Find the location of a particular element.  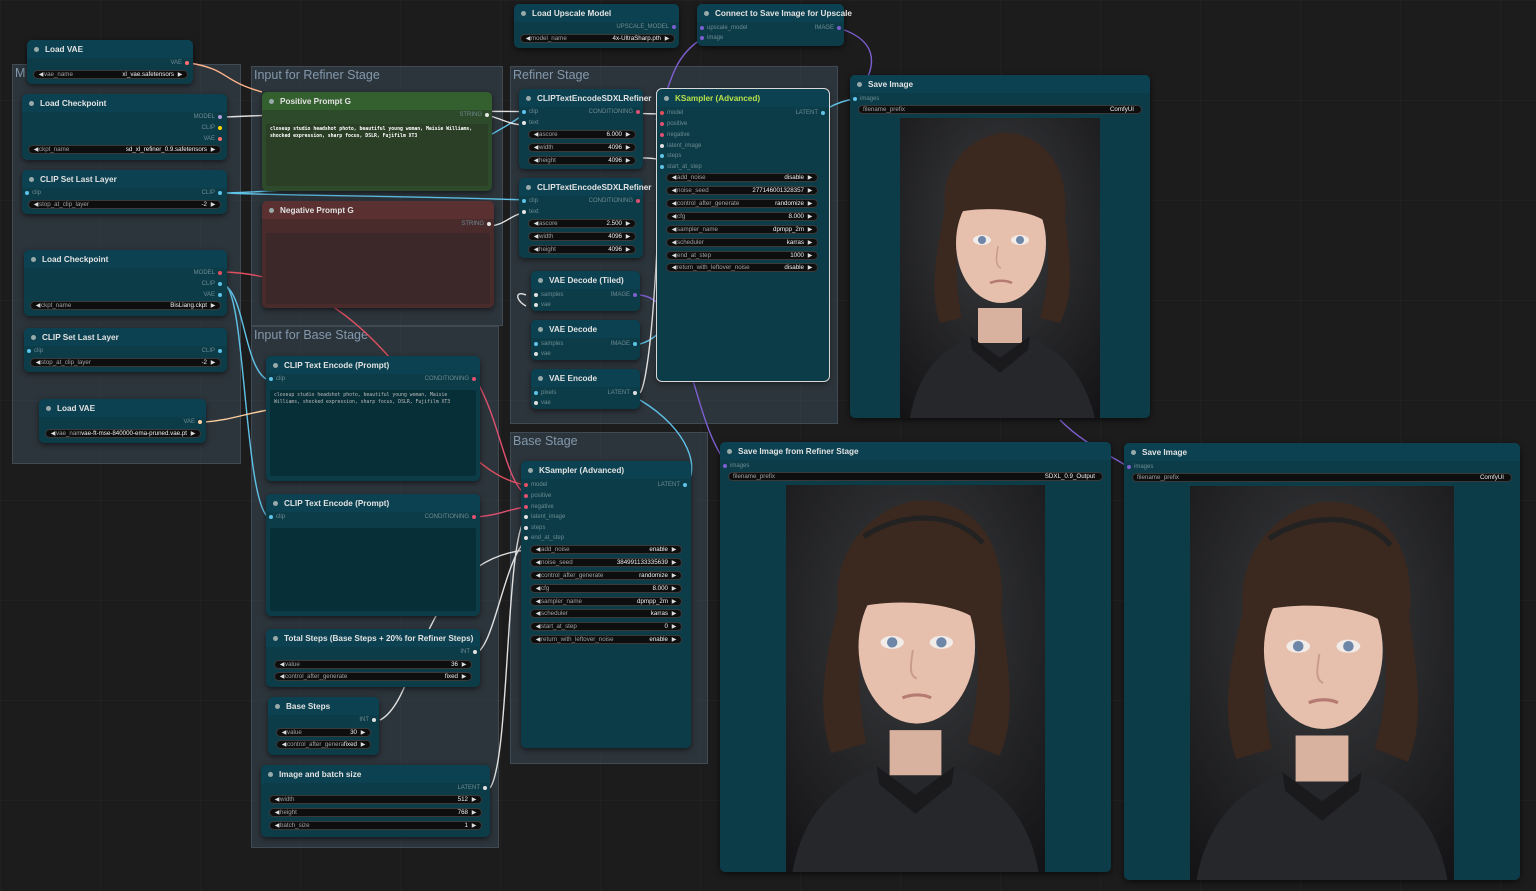

node-save-image-right: Save Image images filename_prefix ComfyUI is located at coordinates (1322, 661).